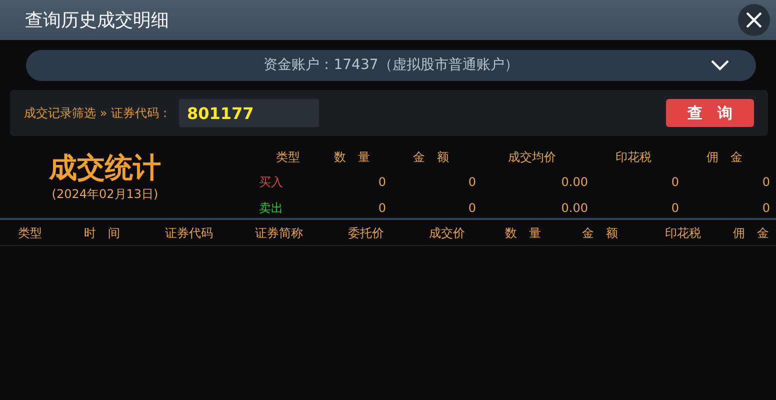 This screenshot has height=400, width=776. What do you see at coordinates (532, 157) in the screenshot?
I see `column-header: 成交均价` at bounding box center [532, 157].